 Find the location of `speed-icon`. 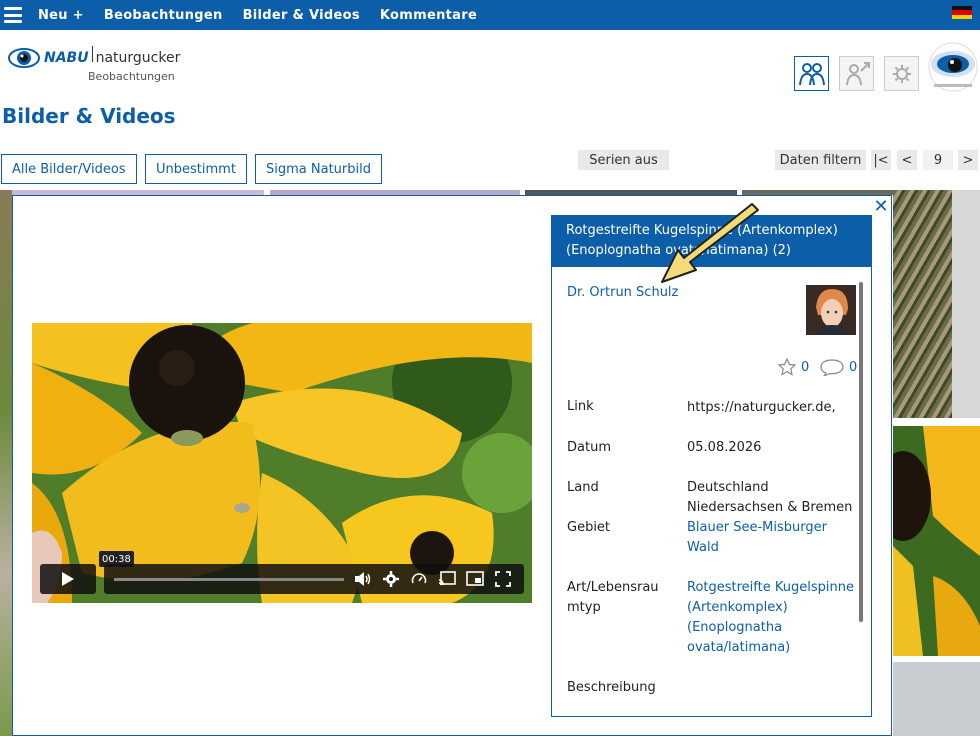

speed-icon is located at coordinates (419, 579).